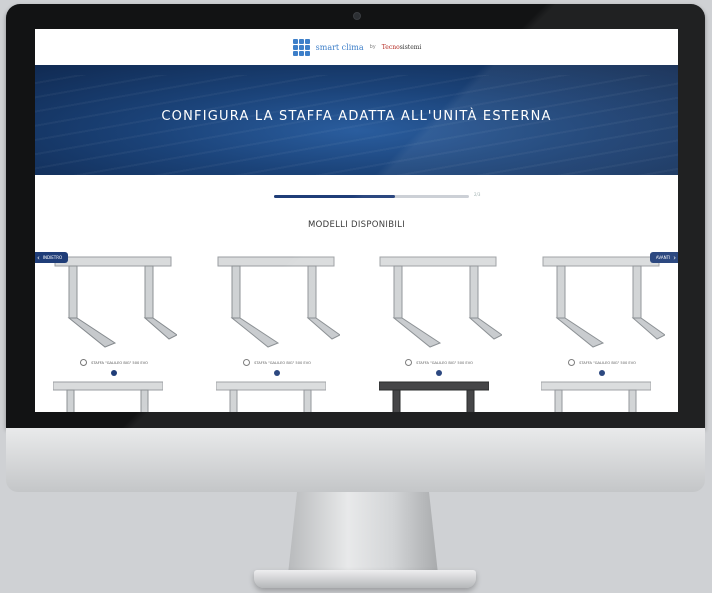 The height and width of the screenshot is (593, 712). What do you see at coordinates (372, 47) in the screenshot?
I see `logo-separator: by` at bounding box center [372, 47].